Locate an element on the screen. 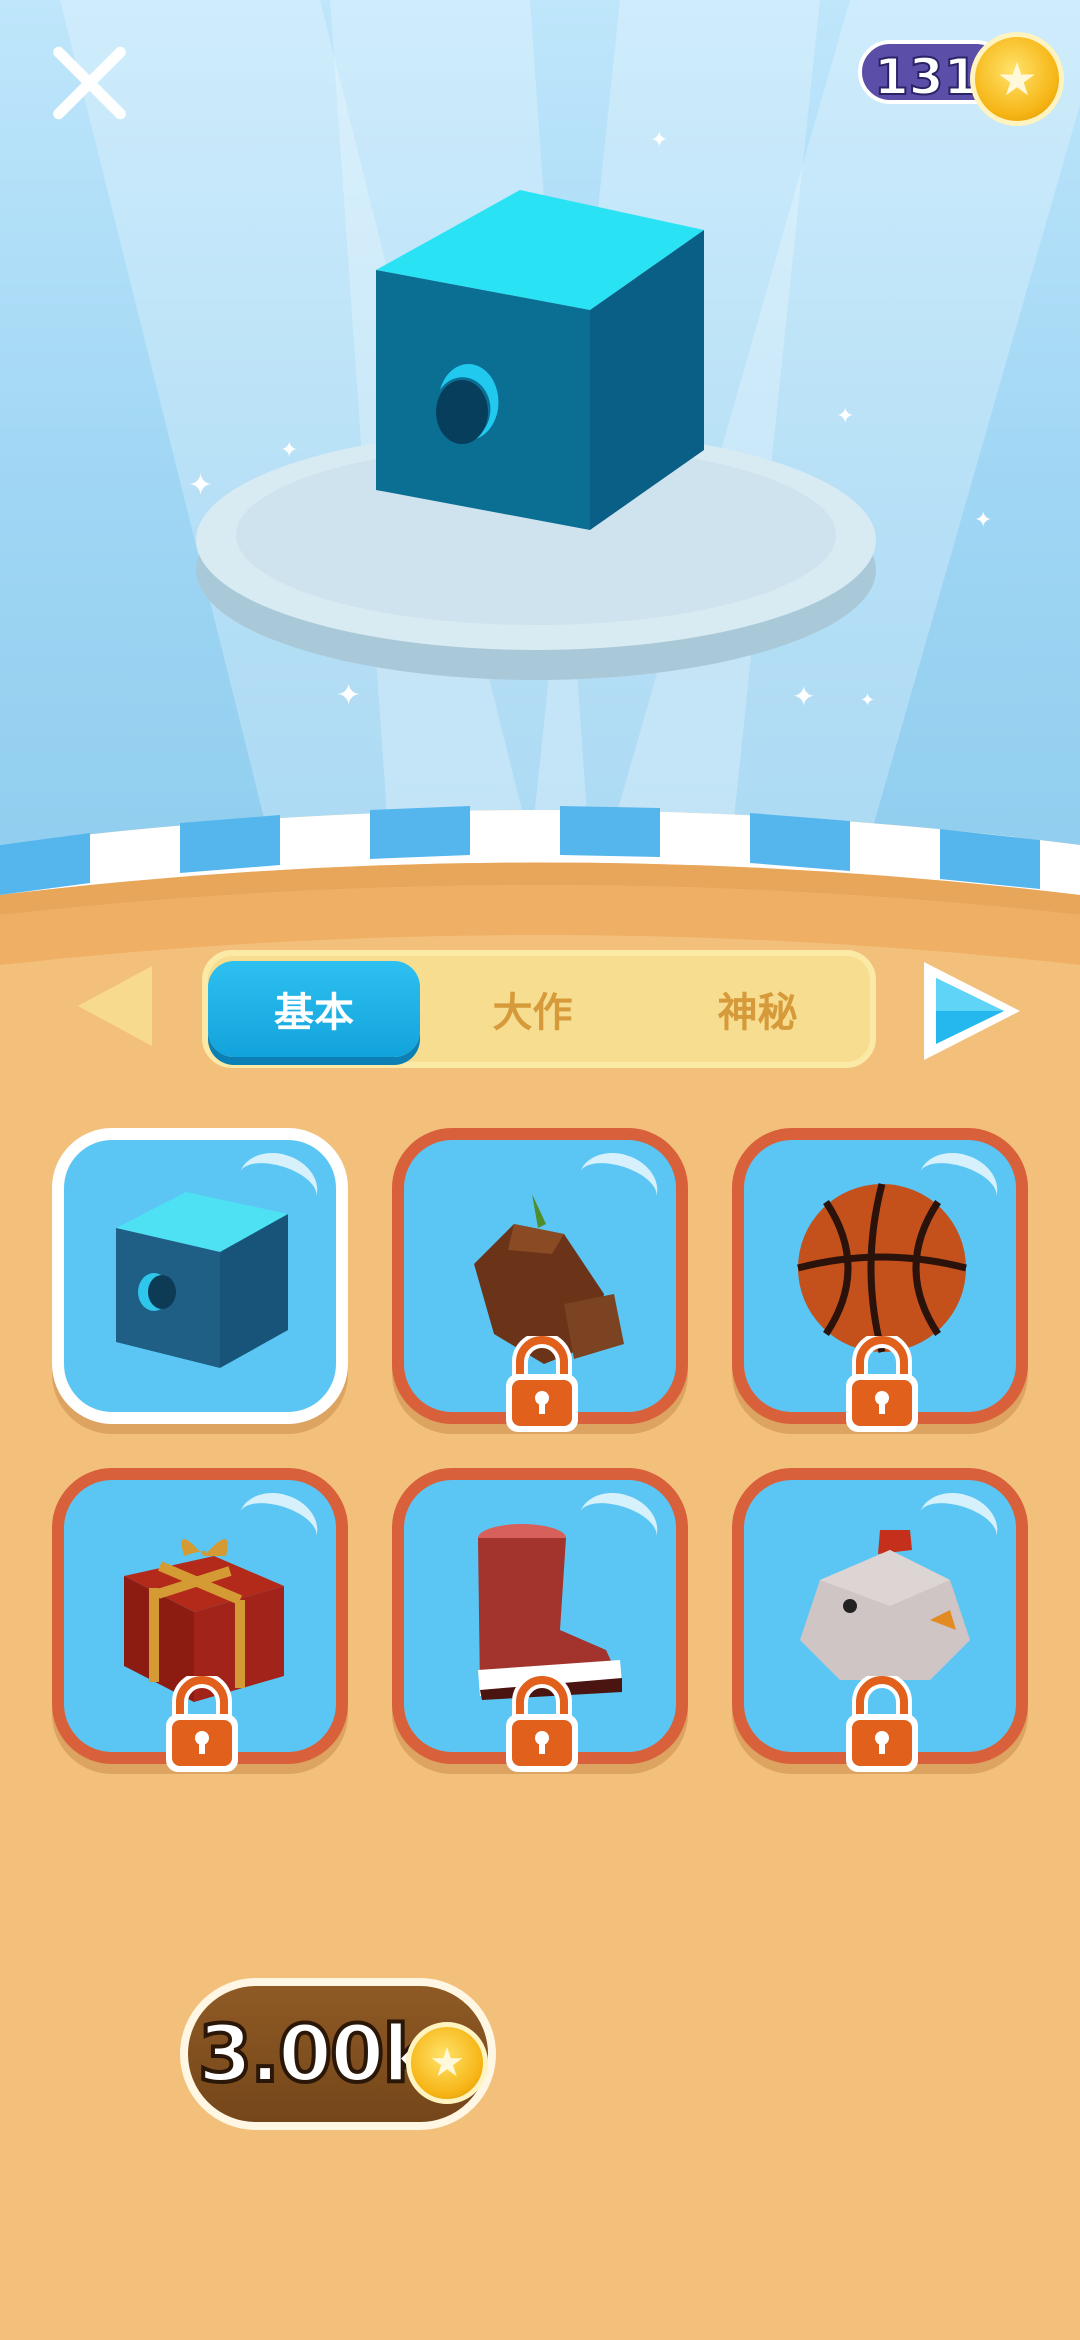 The image size is (1080, 2340). item-card-basketball is located at coordinates (880, 1280).